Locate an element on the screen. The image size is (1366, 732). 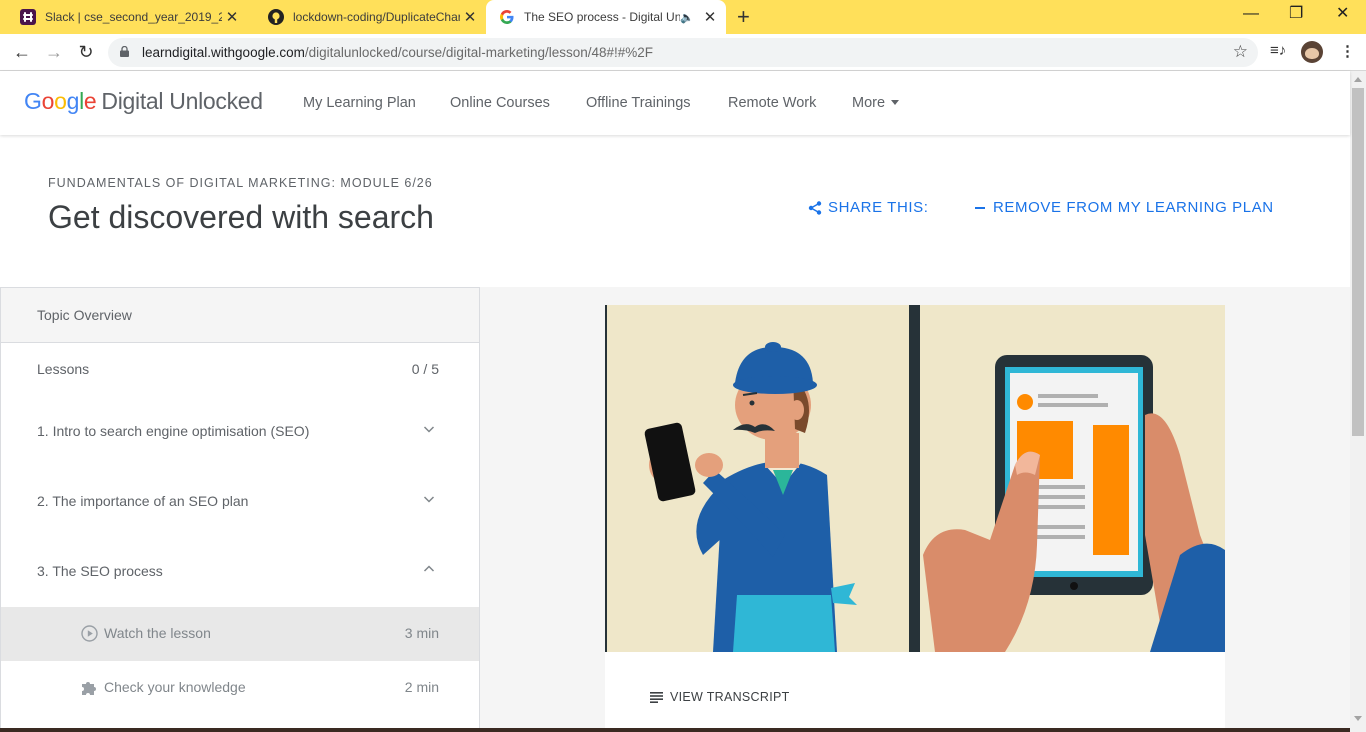
back-button: ← is located at coordinates (22, 52).